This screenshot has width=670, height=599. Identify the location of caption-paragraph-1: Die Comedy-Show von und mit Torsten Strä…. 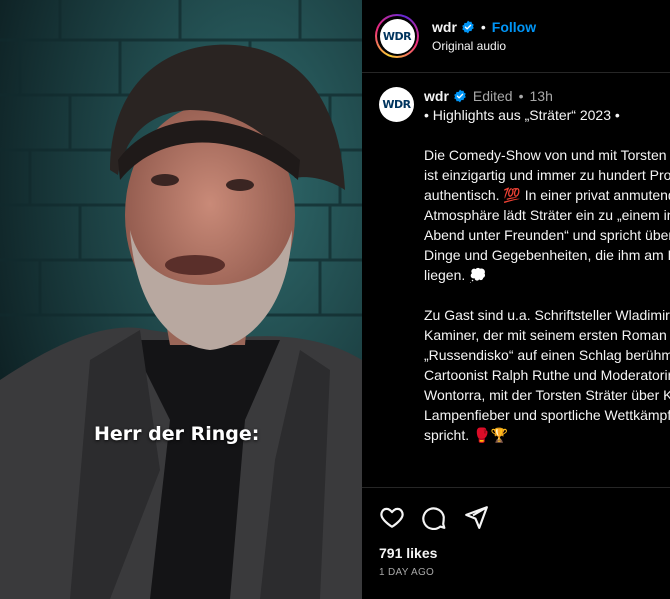
(547, 215).